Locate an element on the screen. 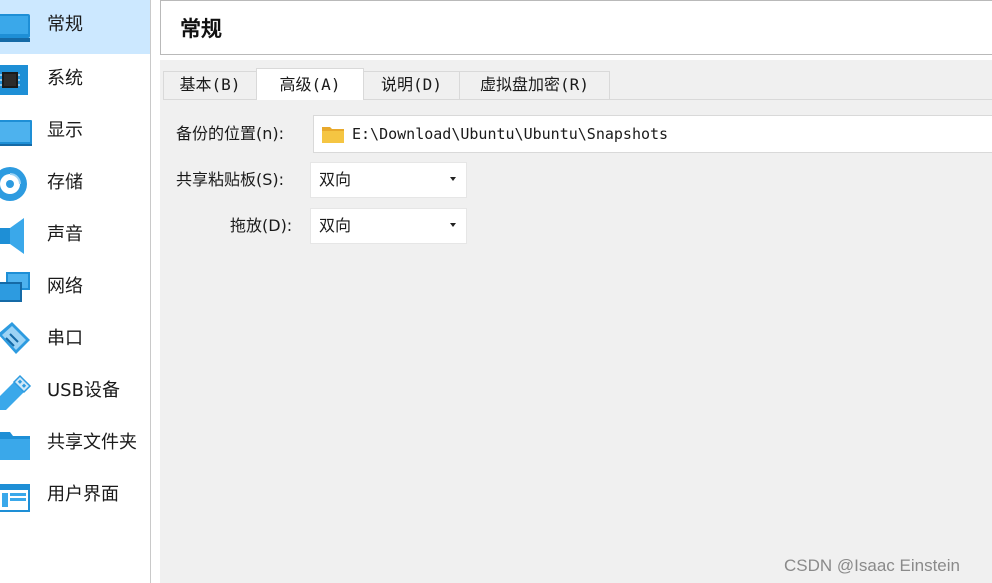  page-title: 常规 is located at coordinates (201, 29).